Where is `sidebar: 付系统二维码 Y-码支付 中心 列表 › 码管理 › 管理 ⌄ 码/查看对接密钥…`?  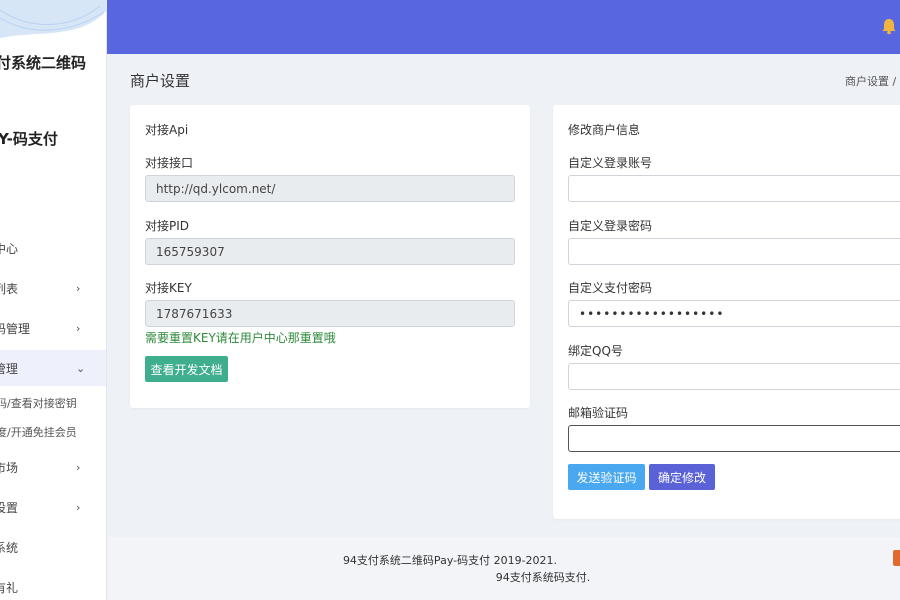 sidebar: 付系统二维码 Y-码支付 中心 列表 › 码管理 › 管理 ⌄ 码/查看对接密钥… is located at coordinates (53, 300).